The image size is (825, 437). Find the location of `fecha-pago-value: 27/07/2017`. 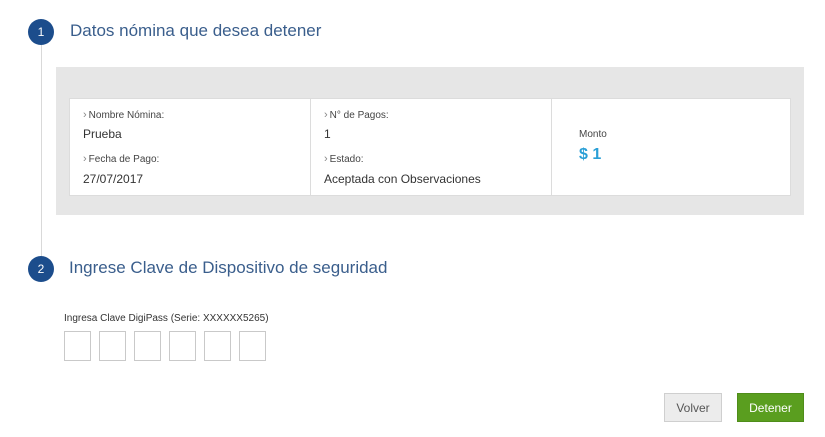

fecha-pago-value: 27/07/2017 is located at coordinates (113, 179).